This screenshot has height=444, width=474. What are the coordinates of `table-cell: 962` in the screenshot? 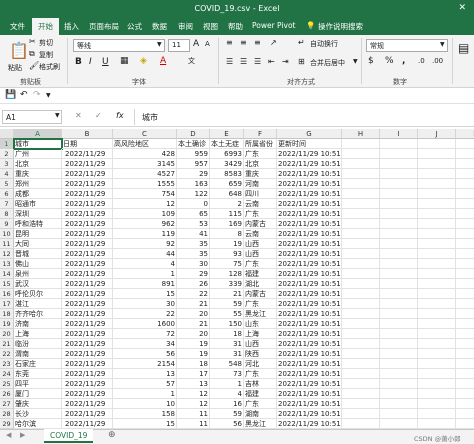 It's located at (145, 224).